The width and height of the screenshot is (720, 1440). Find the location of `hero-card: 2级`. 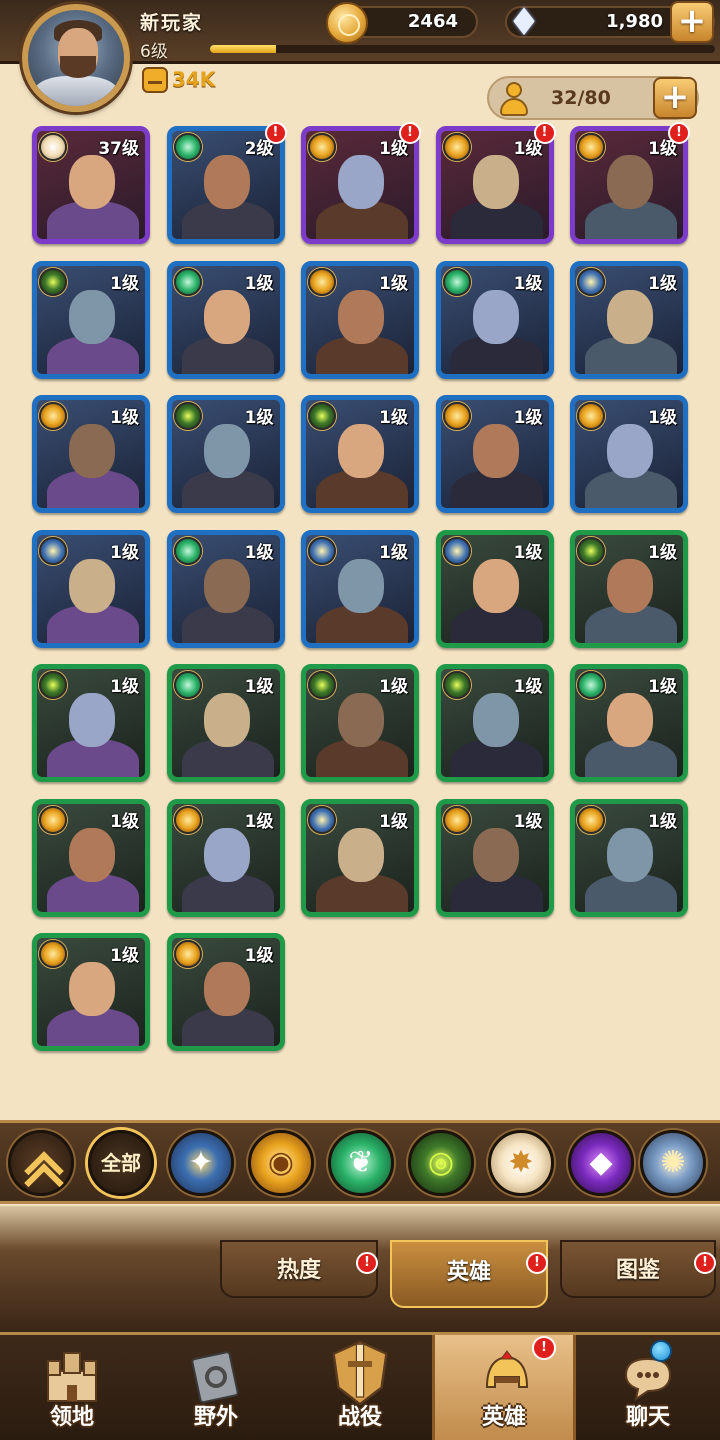

hero-card: 2级 is located at coordinates (225, 185).